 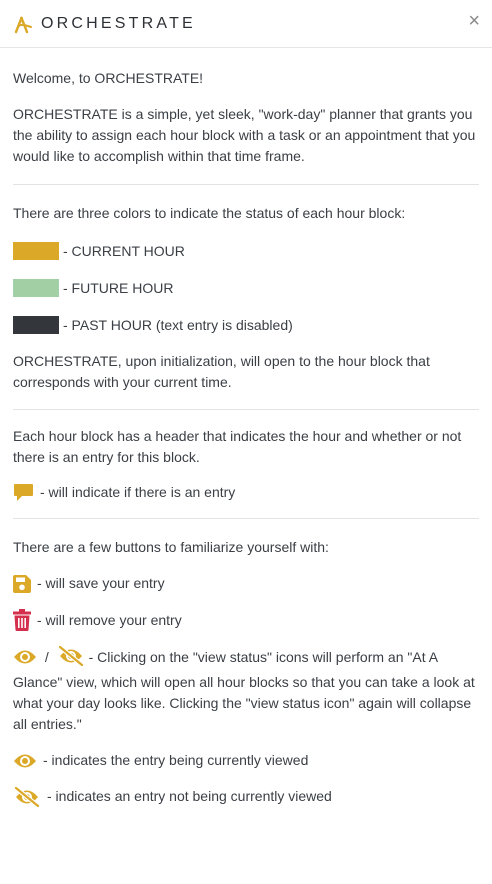 I want to click on current-hour-swatch, so click(x=36, y=250).